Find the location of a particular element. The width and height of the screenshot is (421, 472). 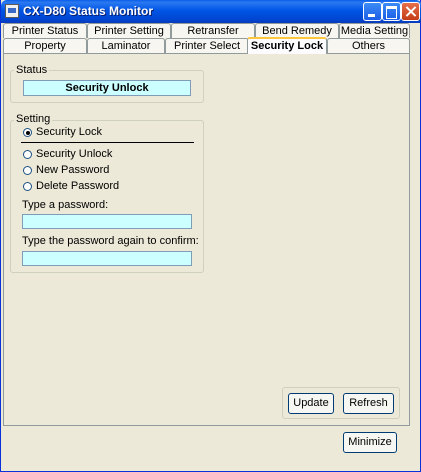

password-input is located at coordinates (107, 221).